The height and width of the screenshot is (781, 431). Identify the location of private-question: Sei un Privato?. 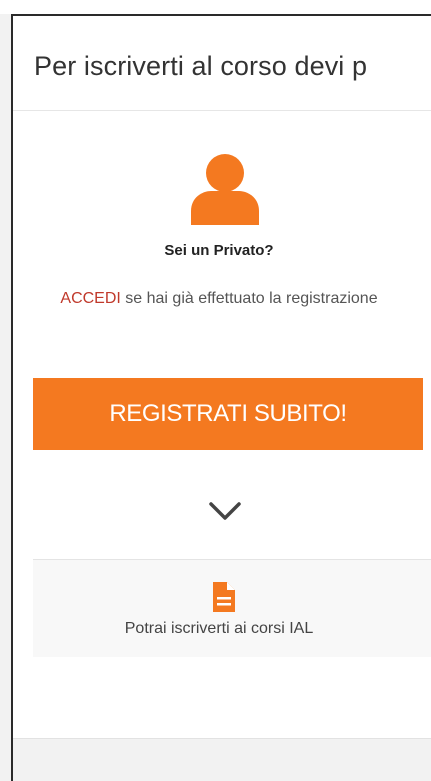
(219, 250).